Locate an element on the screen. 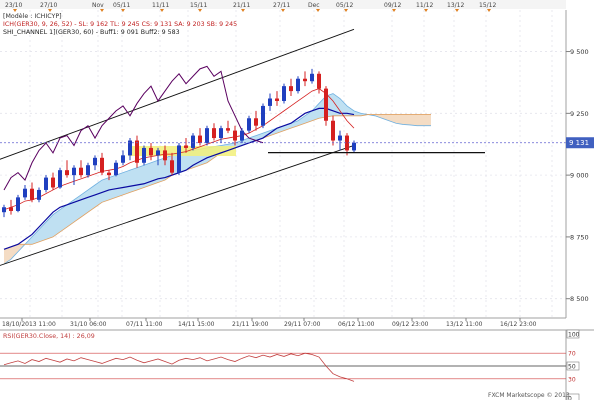 The height and width of the screenshot is (404, 594). top-axis-label: 15/11 is located at coordinates (198, 5).